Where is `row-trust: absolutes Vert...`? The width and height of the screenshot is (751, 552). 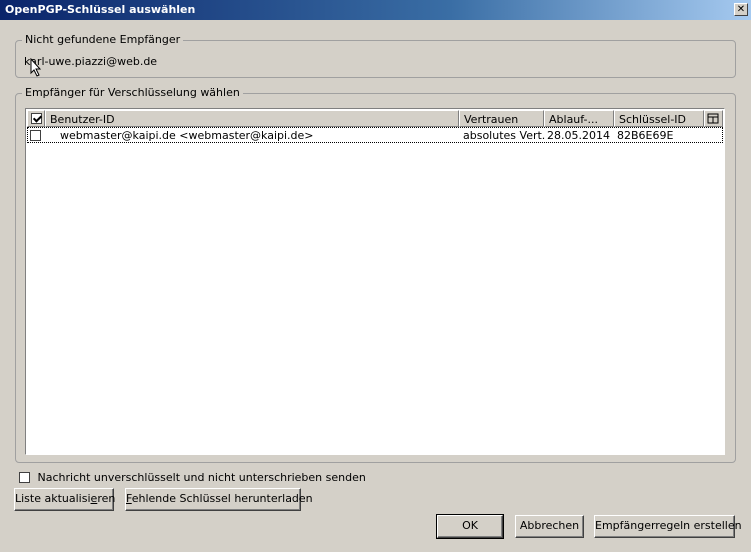
row-trust: absolutes Vert... is located at coordinates (504, 135).